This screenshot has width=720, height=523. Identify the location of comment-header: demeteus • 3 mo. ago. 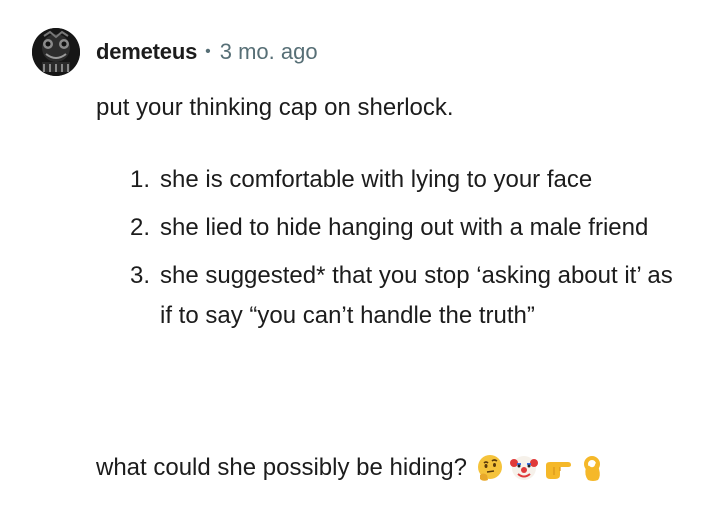
(207, 52).